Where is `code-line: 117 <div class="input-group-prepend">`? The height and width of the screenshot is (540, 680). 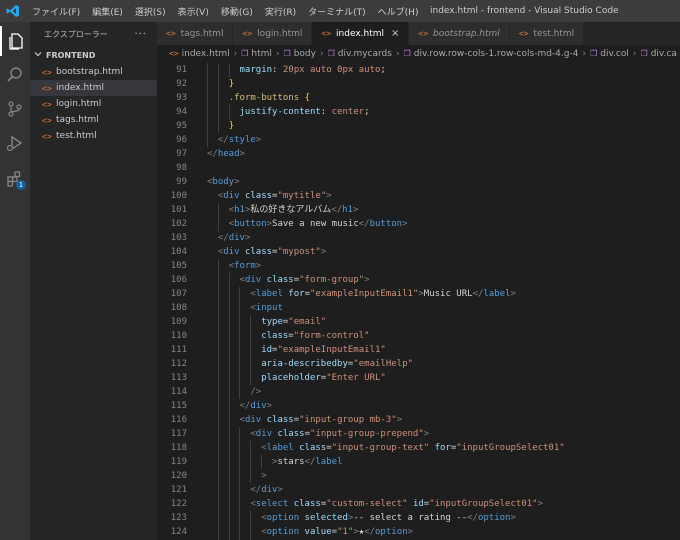
code-line: 117 <div class="input-group-prepend"> is located at coordinates (418, 434).